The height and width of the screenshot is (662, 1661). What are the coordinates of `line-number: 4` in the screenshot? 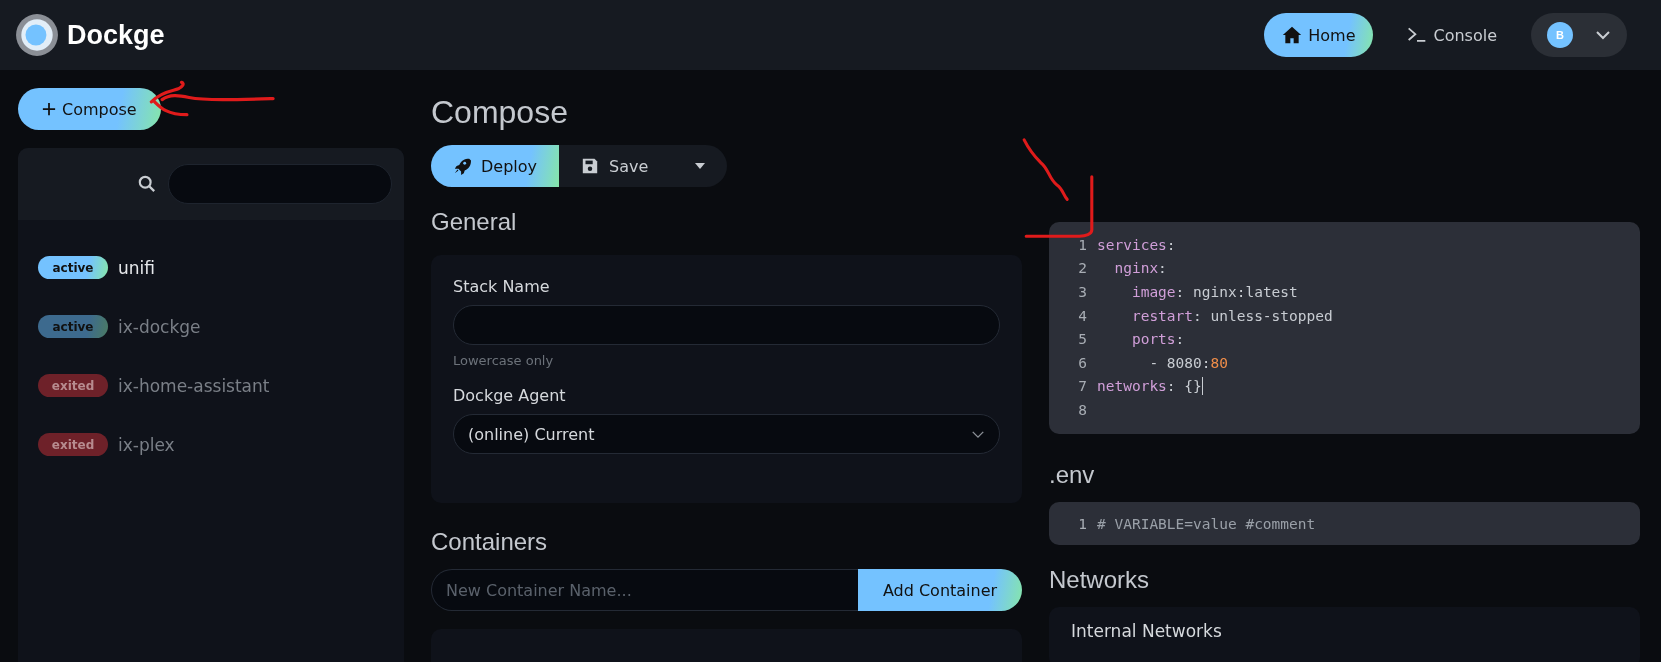 It's located at (1082, 315).